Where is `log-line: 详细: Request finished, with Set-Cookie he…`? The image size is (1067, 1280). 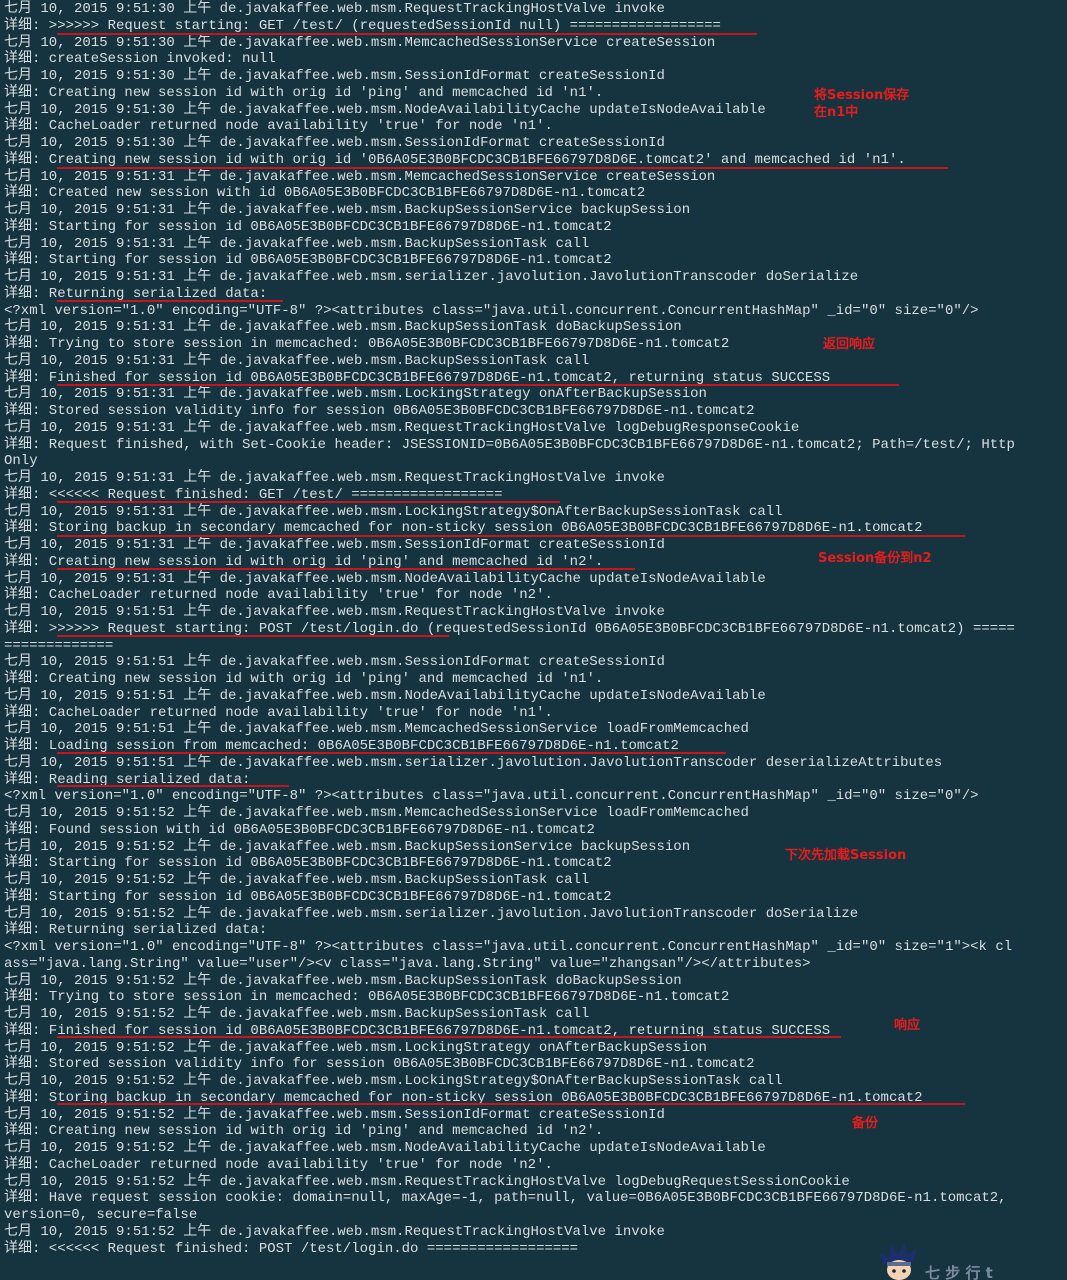
log-line: 详细: Request finished, with Set-Cookie he… is located at coordinates (509, 444).